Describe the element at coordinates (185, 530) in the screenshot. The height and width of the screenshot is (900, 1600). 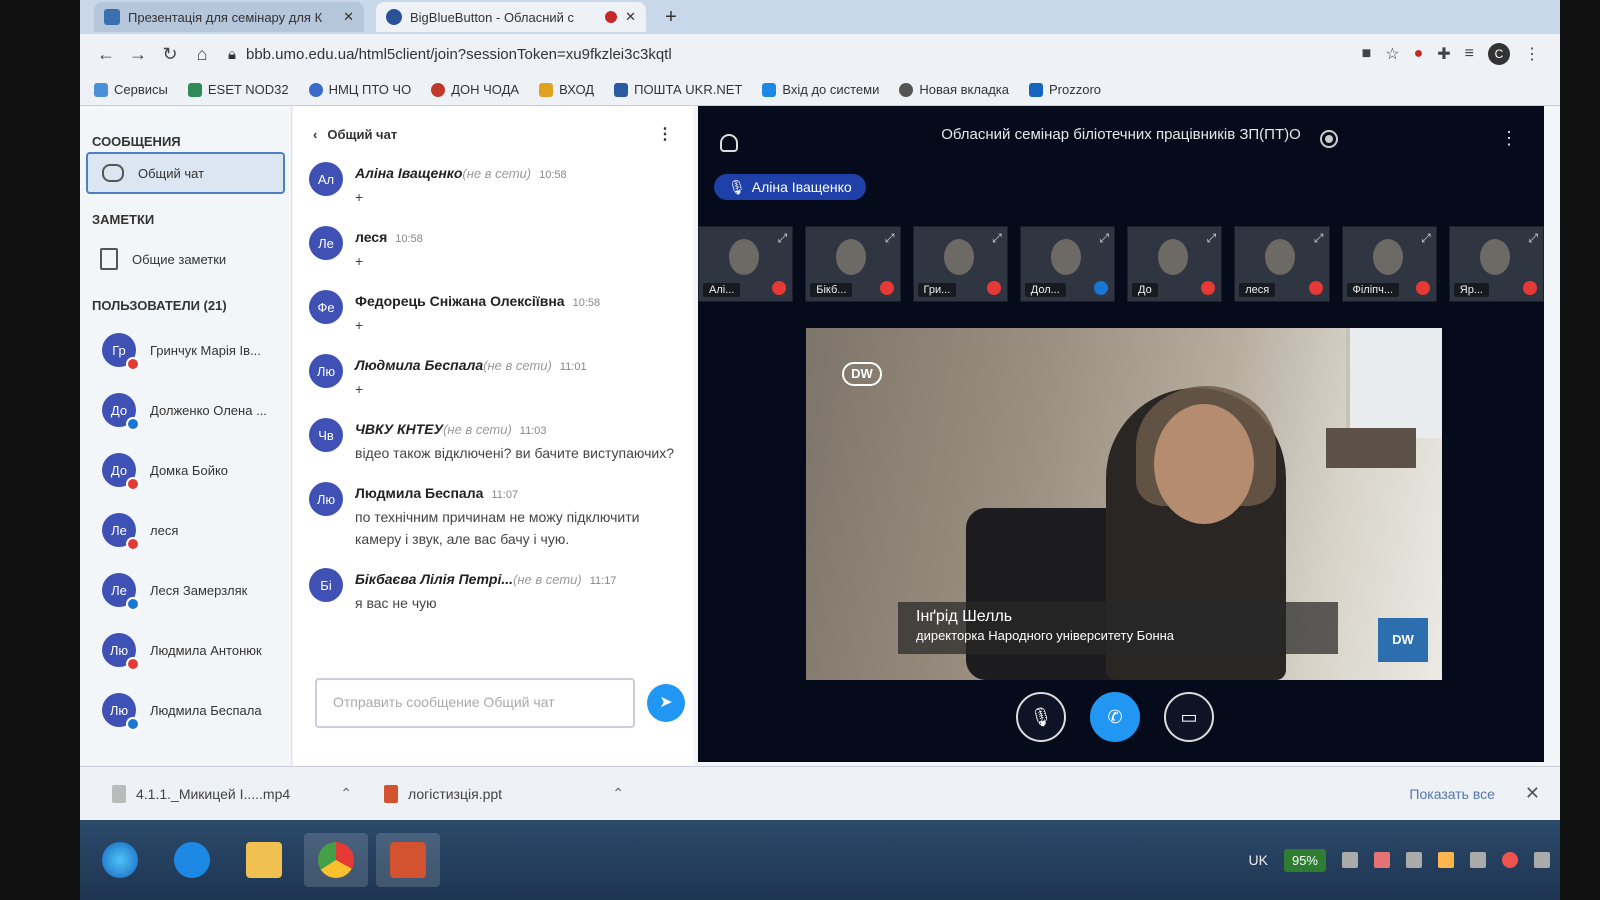
I see `user-list-item: Ле леся` at that location.